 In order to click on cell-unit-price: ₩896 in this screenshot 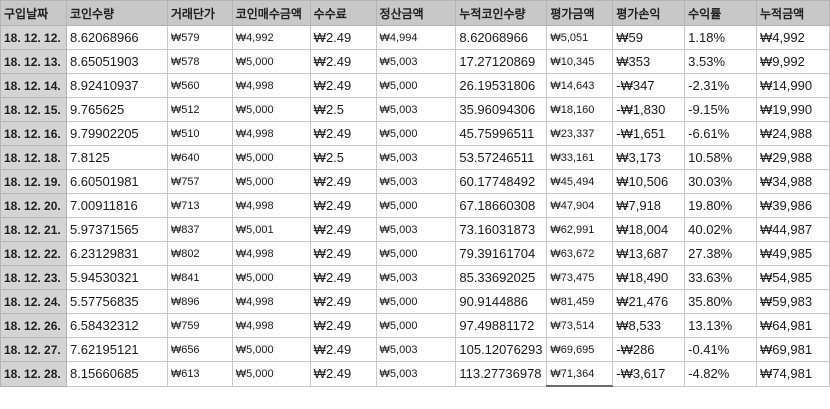, I will do `click(199, 301)`.